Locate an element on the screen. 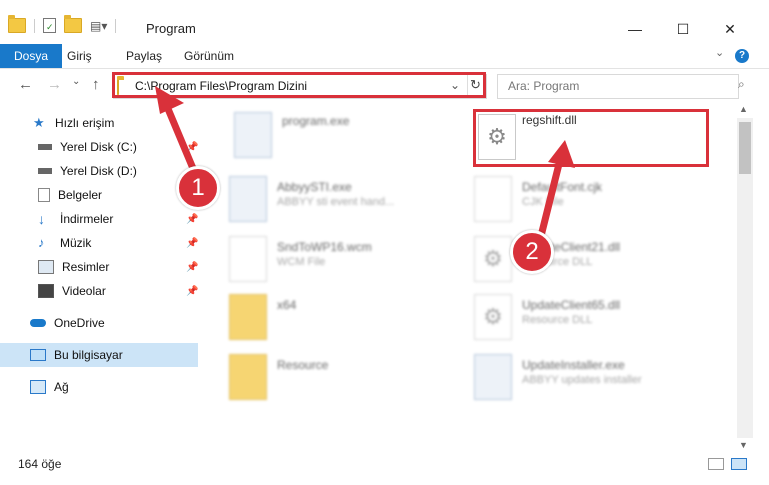 The width and height of the screenshot is (769, 485). scrollbar-thumb is located at coordinates (745, 148).